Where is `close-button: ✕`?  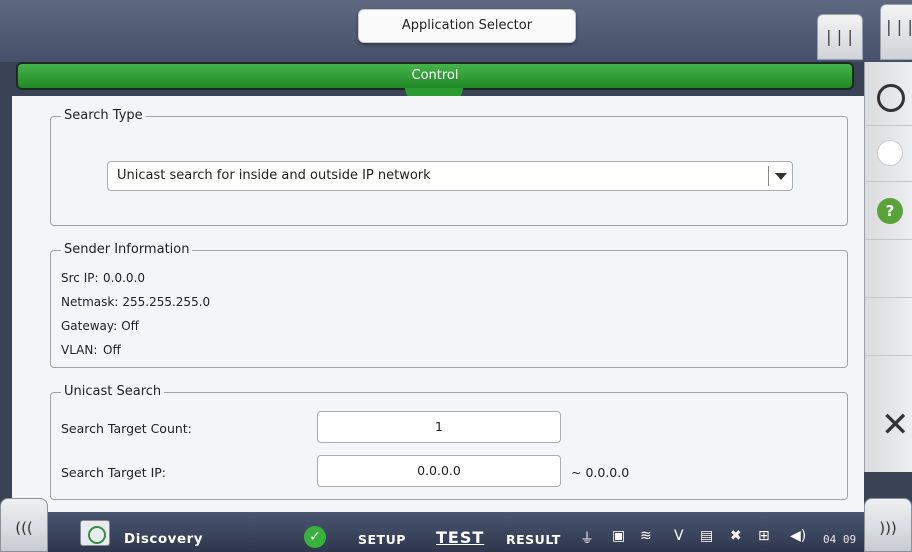
close-button: ✕ is located at coordinates (888, 414).